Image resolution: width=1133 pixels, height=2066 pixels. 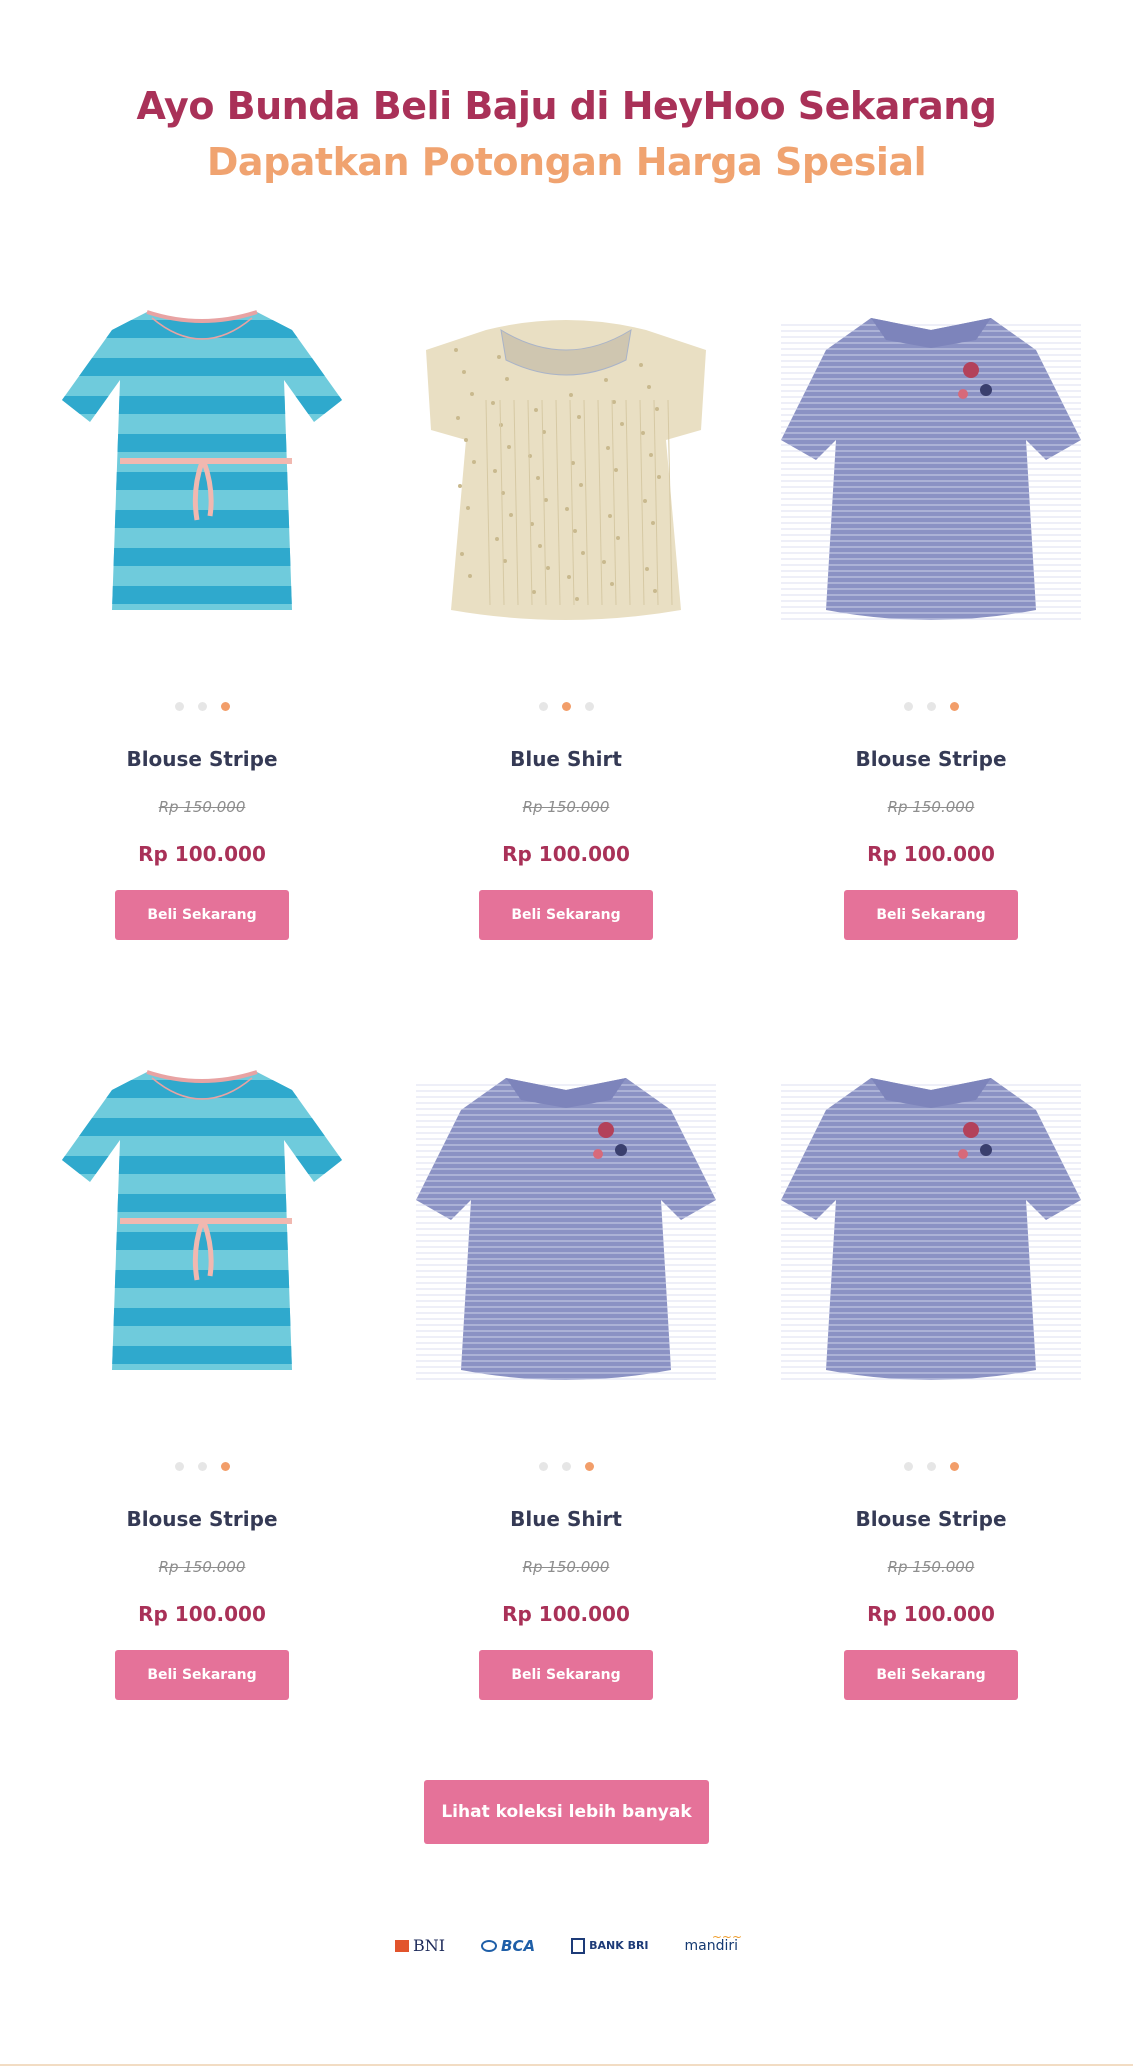 What do you see at coordinates (518, 1945) in the screenshot?
I see `bca-label: BCA` at bounding box center [518, 1945].